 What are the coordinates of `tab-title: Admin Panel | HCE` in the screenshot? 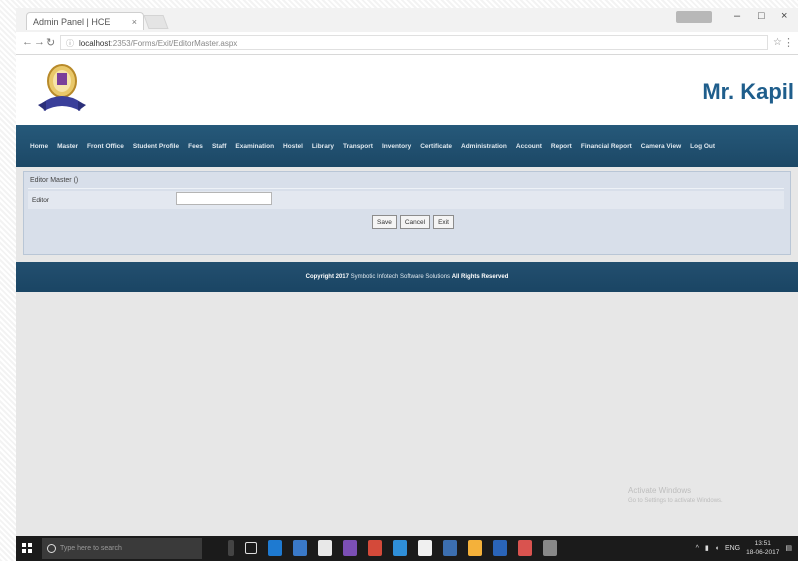 It's located at (72, 21).